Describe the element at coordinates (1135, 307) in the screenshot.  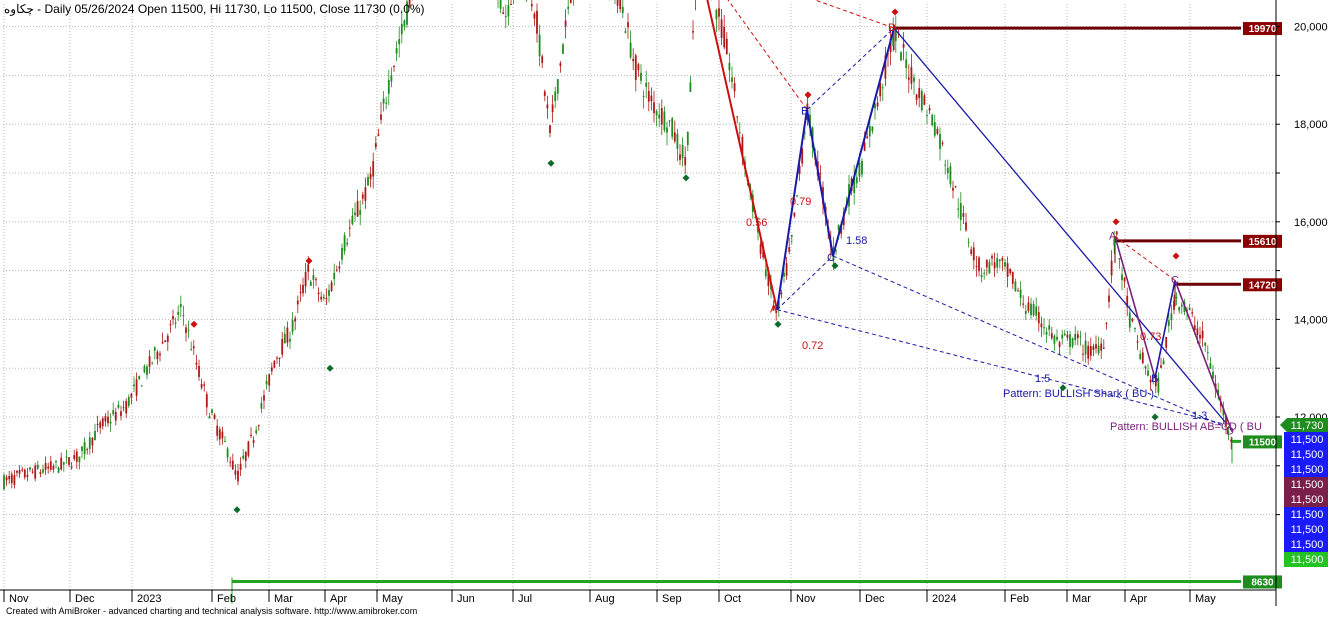
I see `abcd-leg-ab` at that location.